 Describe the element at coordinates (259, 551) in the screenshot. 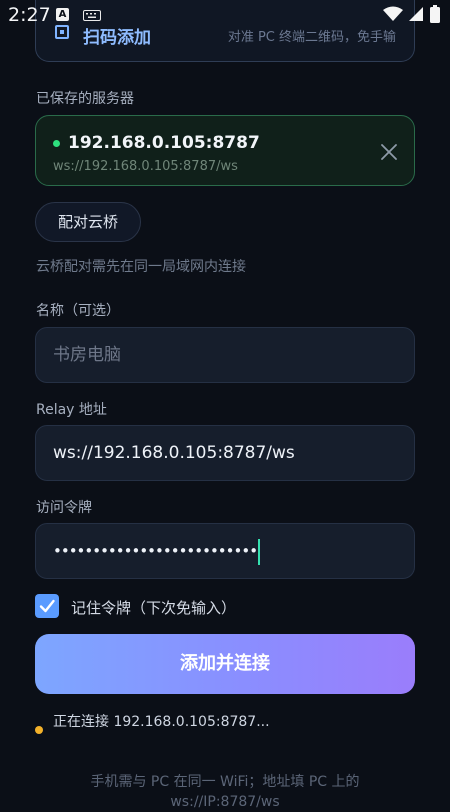

I see `text-caret` at that location.